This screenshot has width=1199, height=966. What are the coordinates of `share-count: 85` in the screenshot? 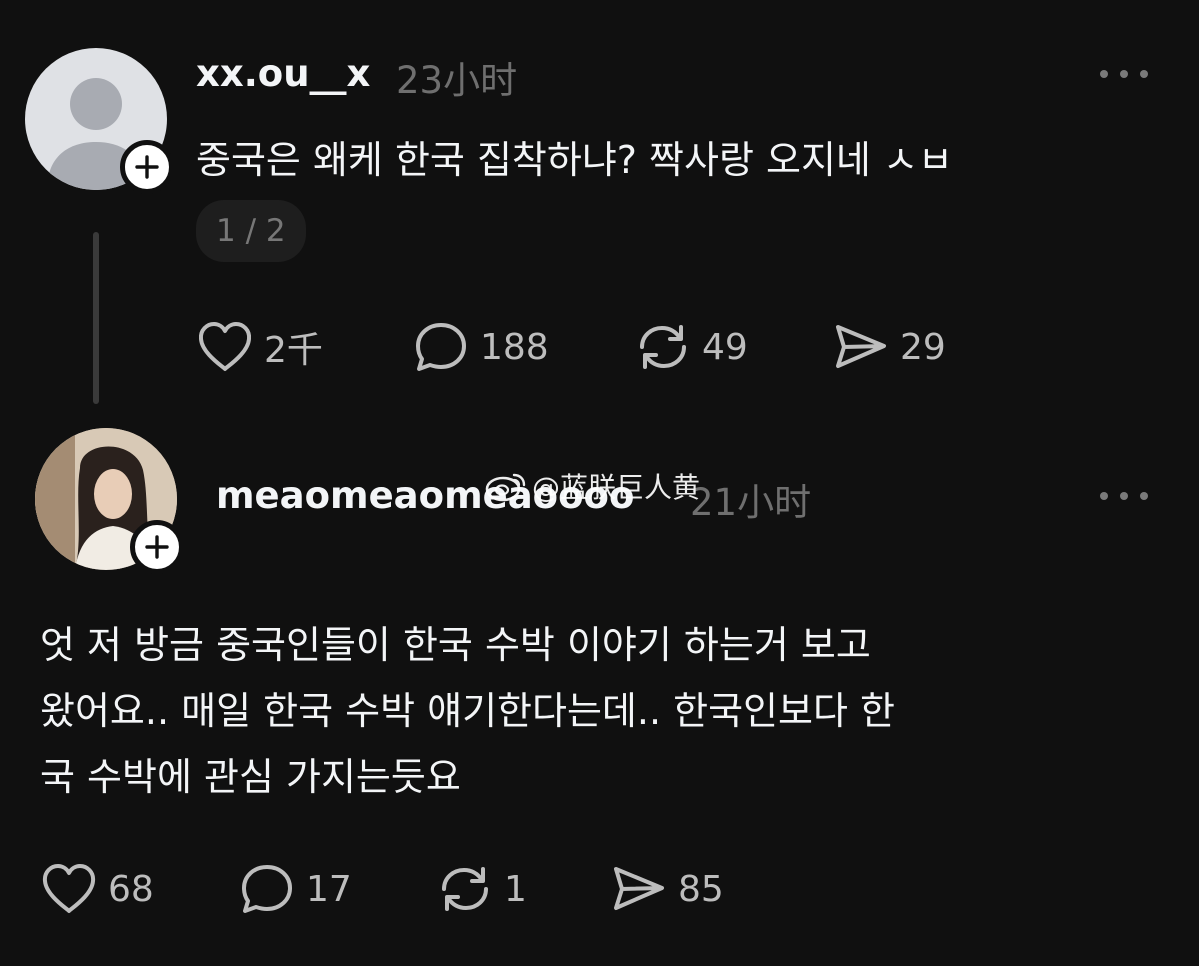 It's located at (701, 889).